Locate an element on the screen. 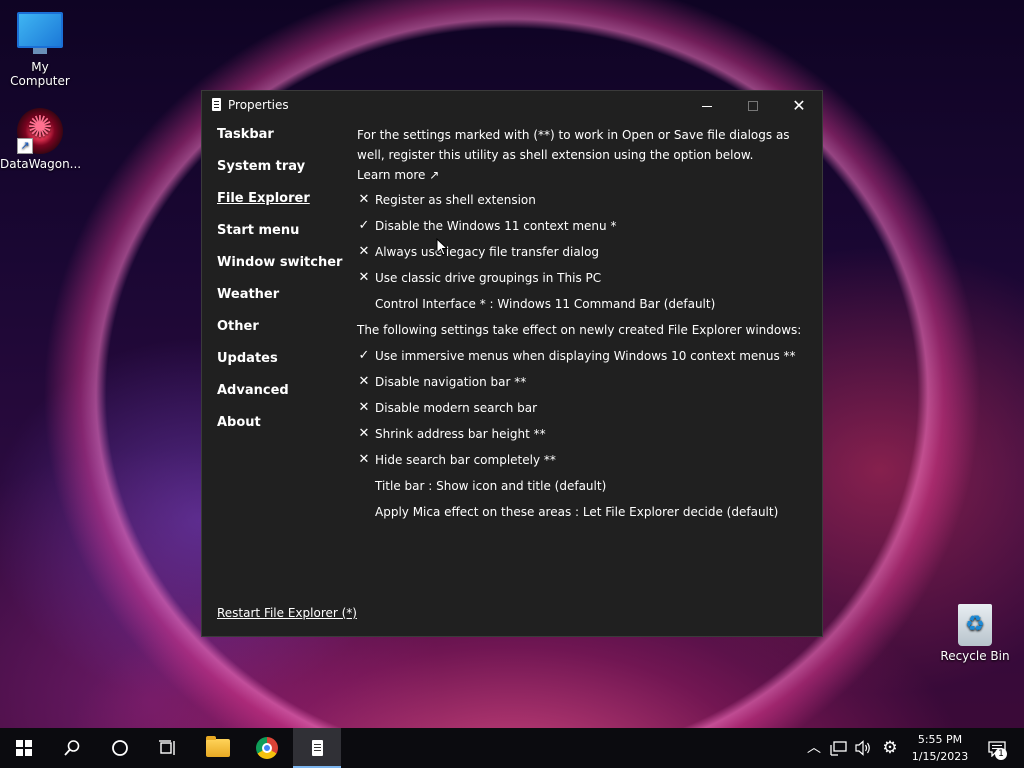 The height and width of the screenshot is (768, 1024). window-titlebar: Properties ✕ is located at coordinates (512, 106).